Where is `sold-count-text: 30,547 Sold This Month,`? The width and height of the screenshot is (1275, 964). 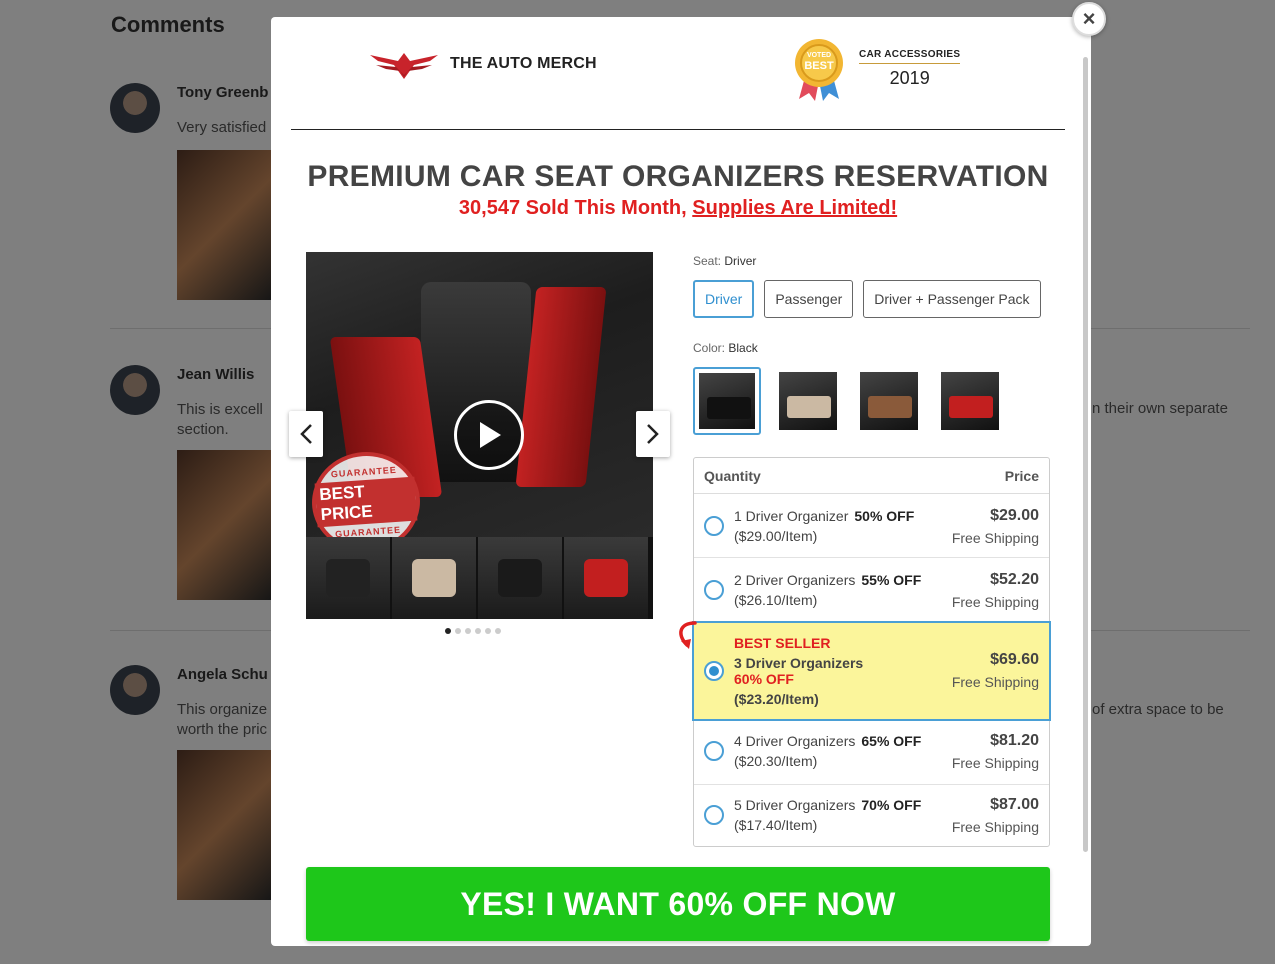
sold-count-text: 30,547 Sold This Month, is located at coordinates (575, 208).